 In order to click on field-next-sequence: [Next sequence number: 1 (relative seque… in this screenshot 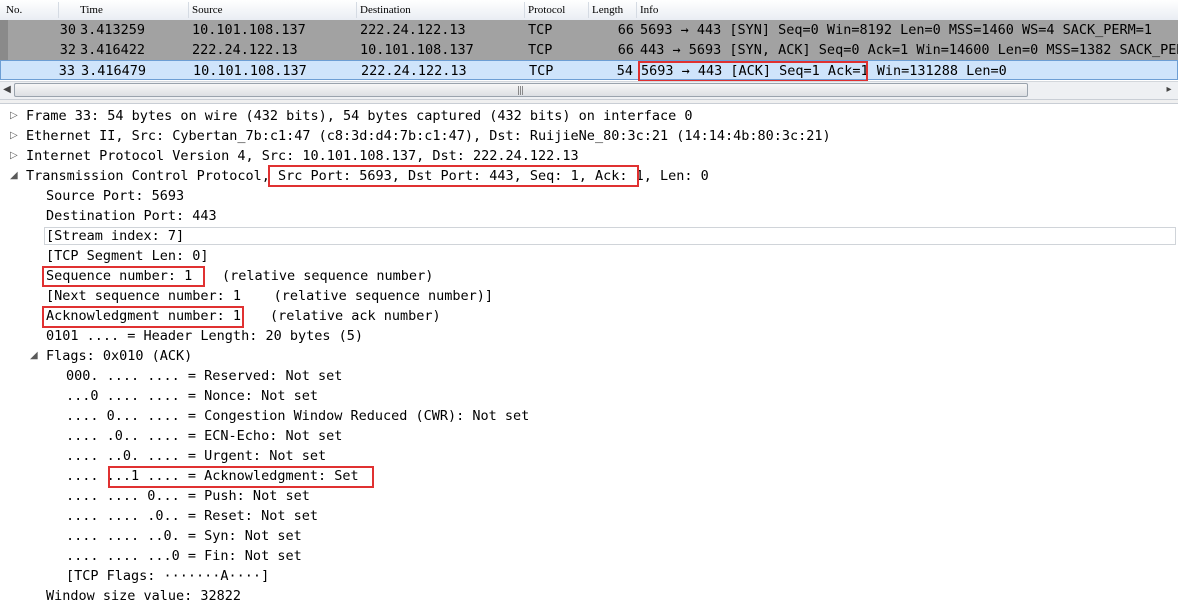, I will do `click(269, 296)`.